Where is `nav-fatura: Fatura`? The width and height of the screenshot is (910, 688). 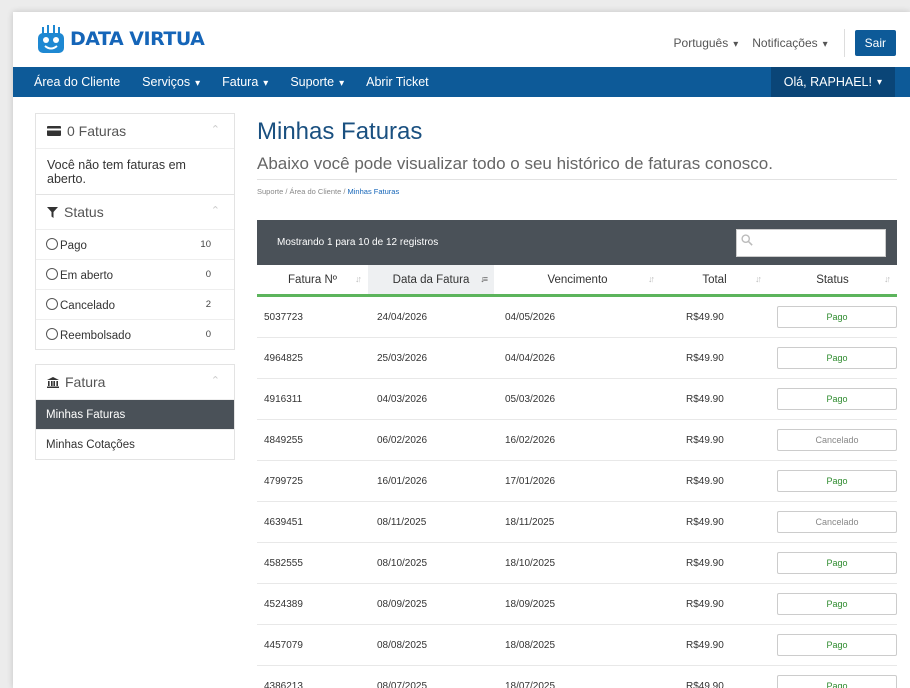 nav-fatura: Fatura is located at coordinates (245, 82).